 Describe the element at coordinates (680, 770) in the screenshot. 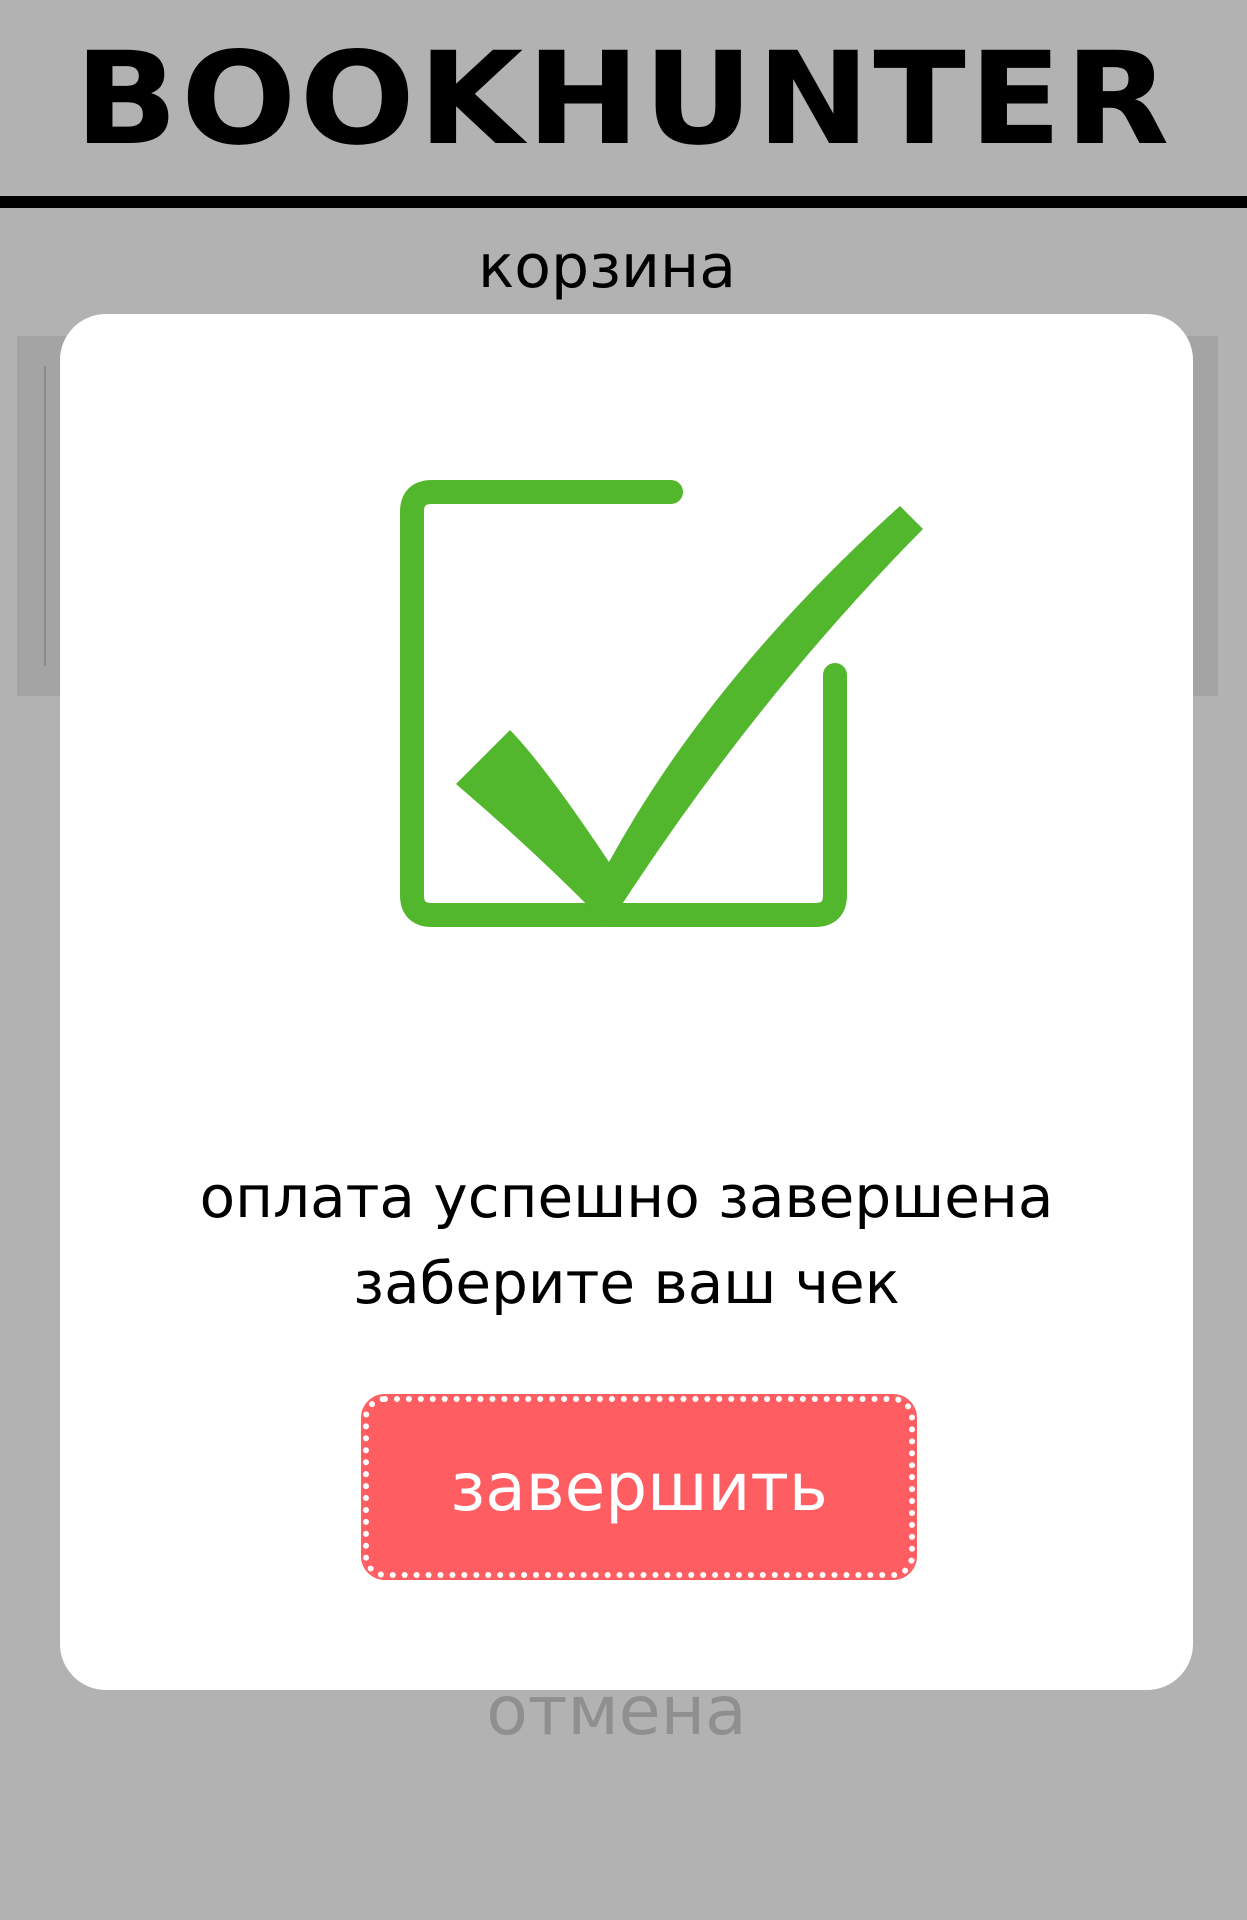

I see `checkbox-check-icon` at that location.